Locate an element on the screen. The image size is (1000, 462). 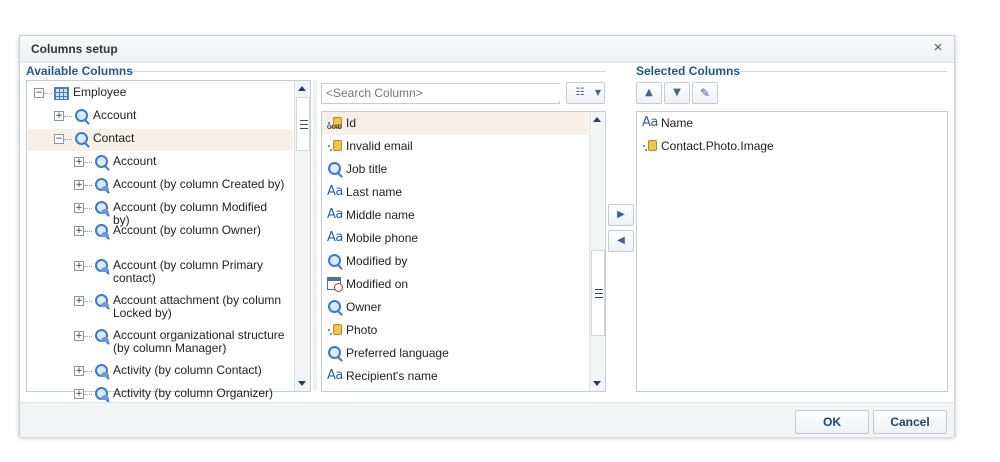
search-column-input is located at coordinates (441, 92).